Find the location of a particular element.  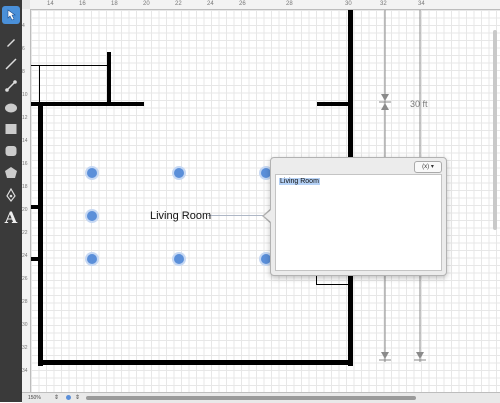

ruler-tick-label: 12 is located at coordinates (25, 118).